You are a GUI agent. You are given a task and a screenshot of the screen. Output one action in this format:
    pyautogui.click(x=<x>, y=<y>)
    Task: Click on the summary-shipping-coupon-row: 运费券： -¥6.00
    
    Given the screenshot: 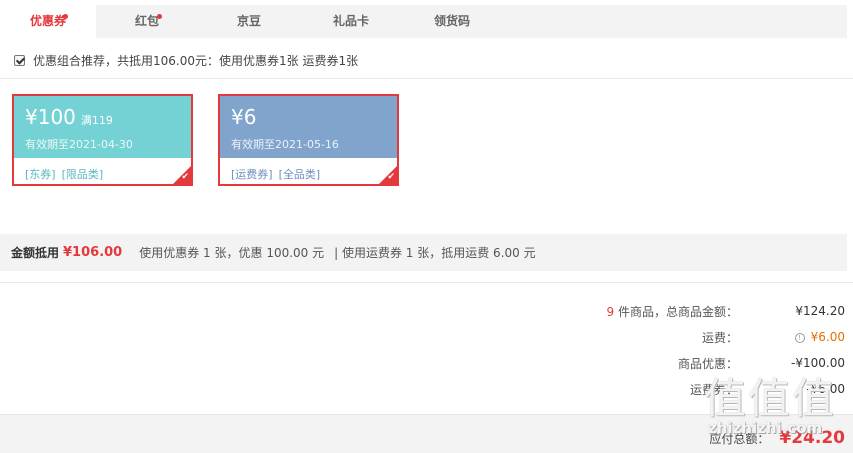 What is the action you would take?
    pyautogui.click(x=691, y=389)
    